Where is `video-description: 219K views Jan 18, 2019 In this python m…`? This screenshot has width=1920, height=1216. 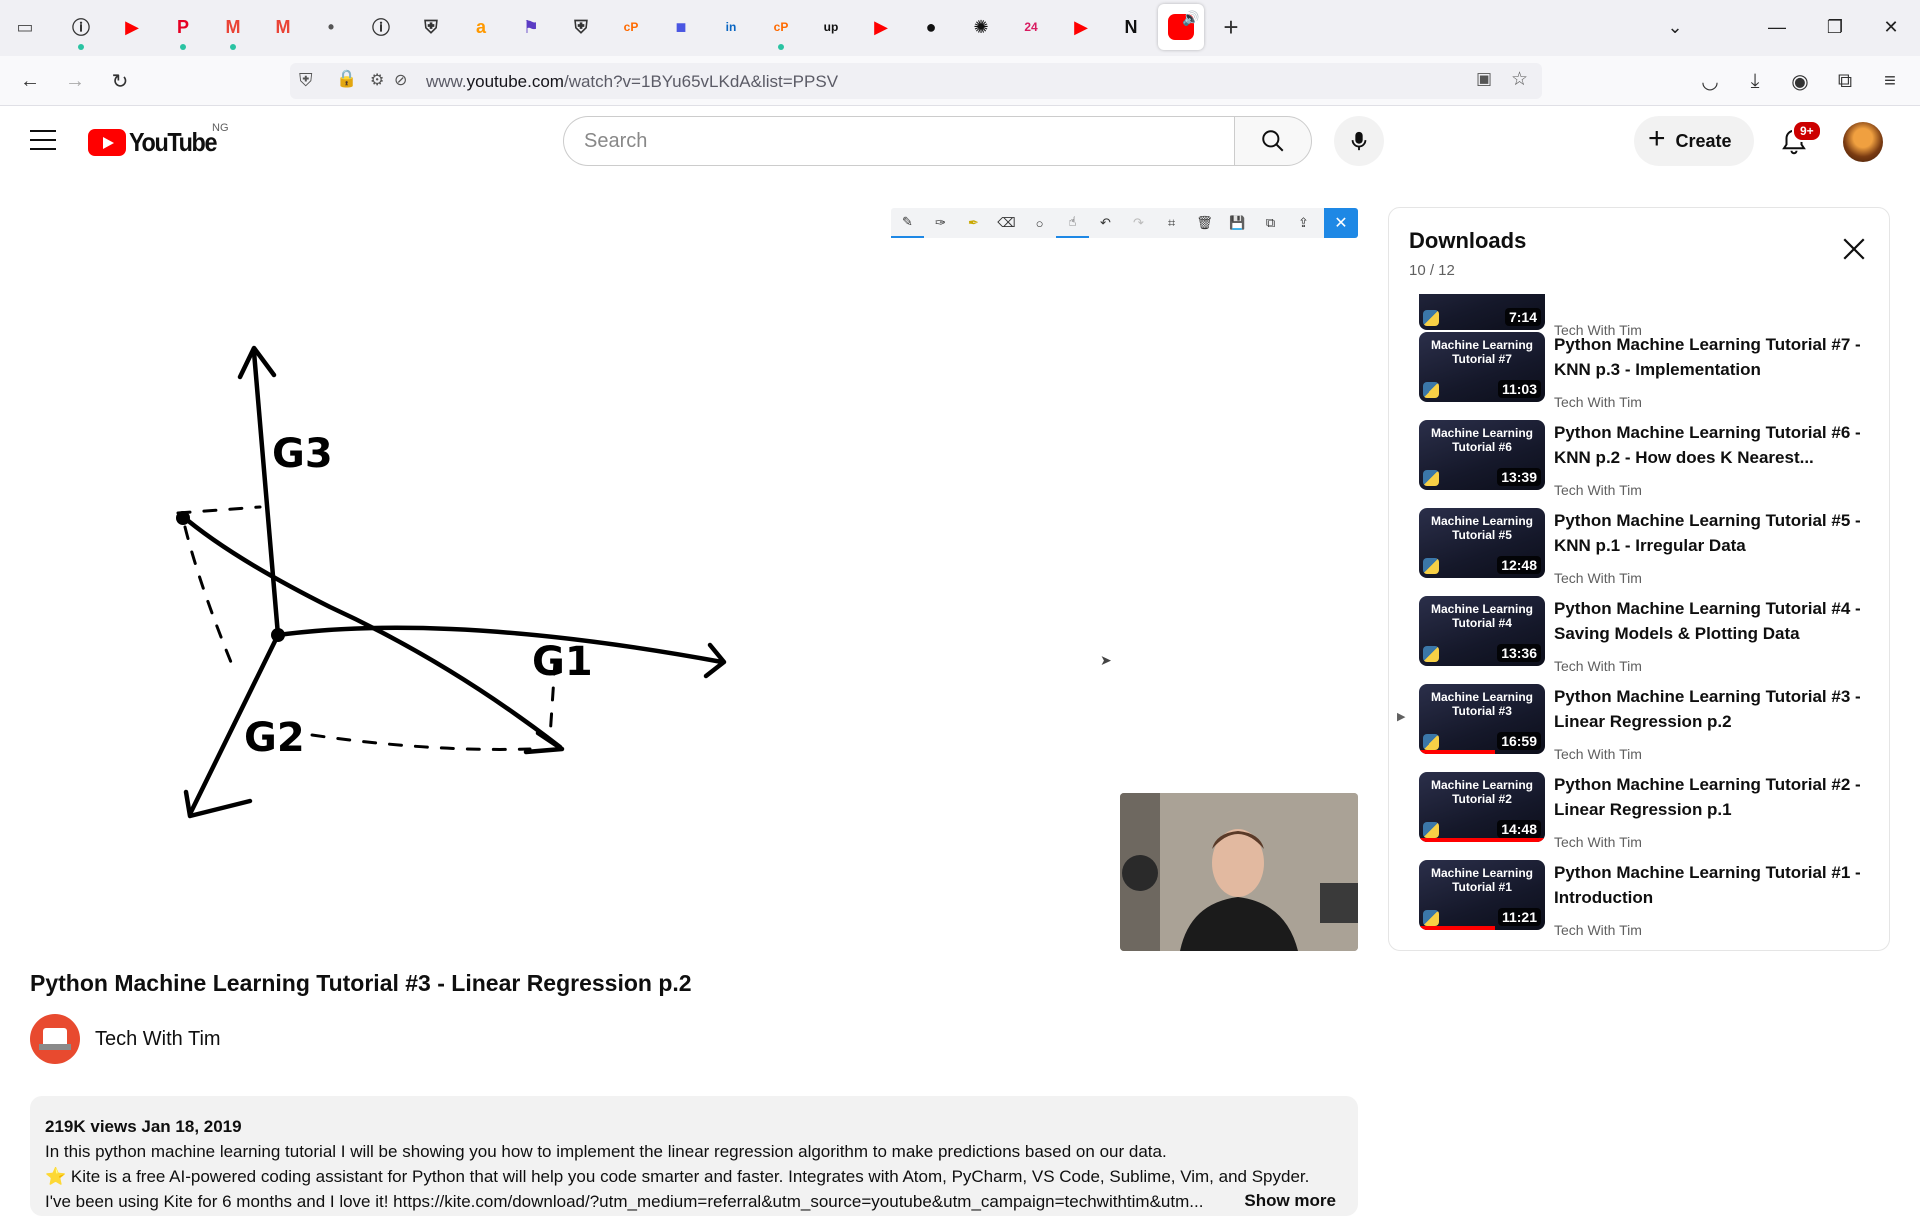 video-description: 219K views Jan 18, 2019 In this python m… is located at coordinates (694, 1156).